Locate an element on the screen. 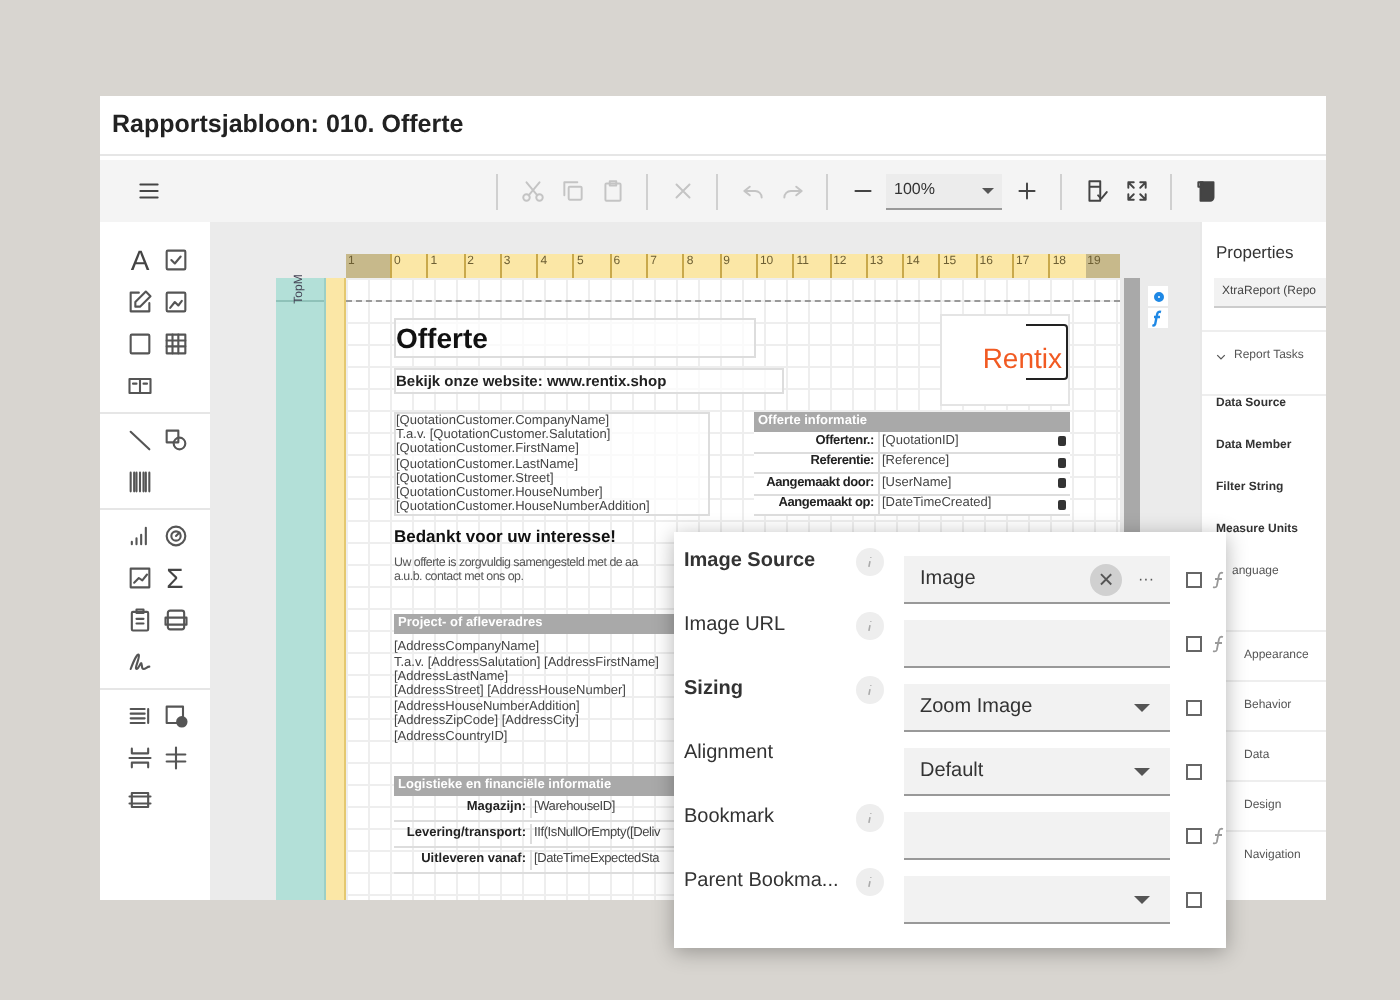 The image size is (1400, 1000). edit-icon is located at coordinates (140, 302).